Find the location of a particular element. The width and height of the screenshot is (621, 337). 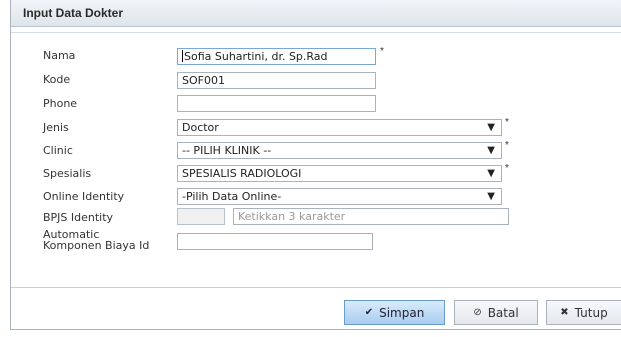

automatic-komponen-label: Automatic Komponen Biaya Id is located at coordinates (96, 240).